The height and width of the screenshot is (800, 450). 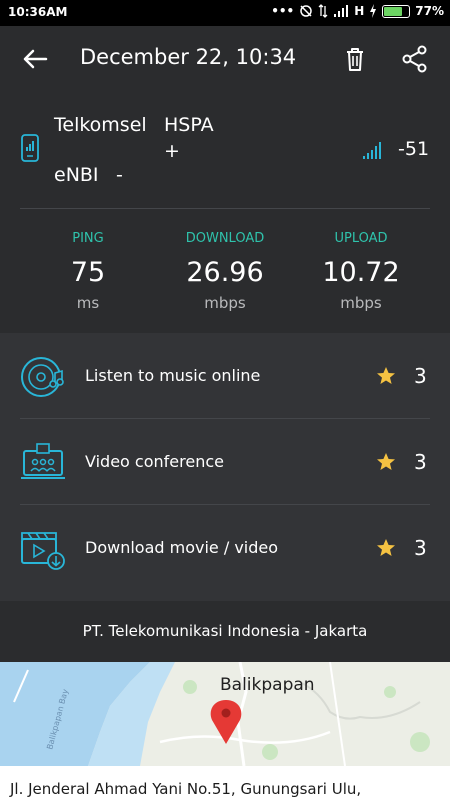 What do you see at coordinates (172, 151) in the screenshot?
I see `network-plus: +` at bounding box center [172, 151].